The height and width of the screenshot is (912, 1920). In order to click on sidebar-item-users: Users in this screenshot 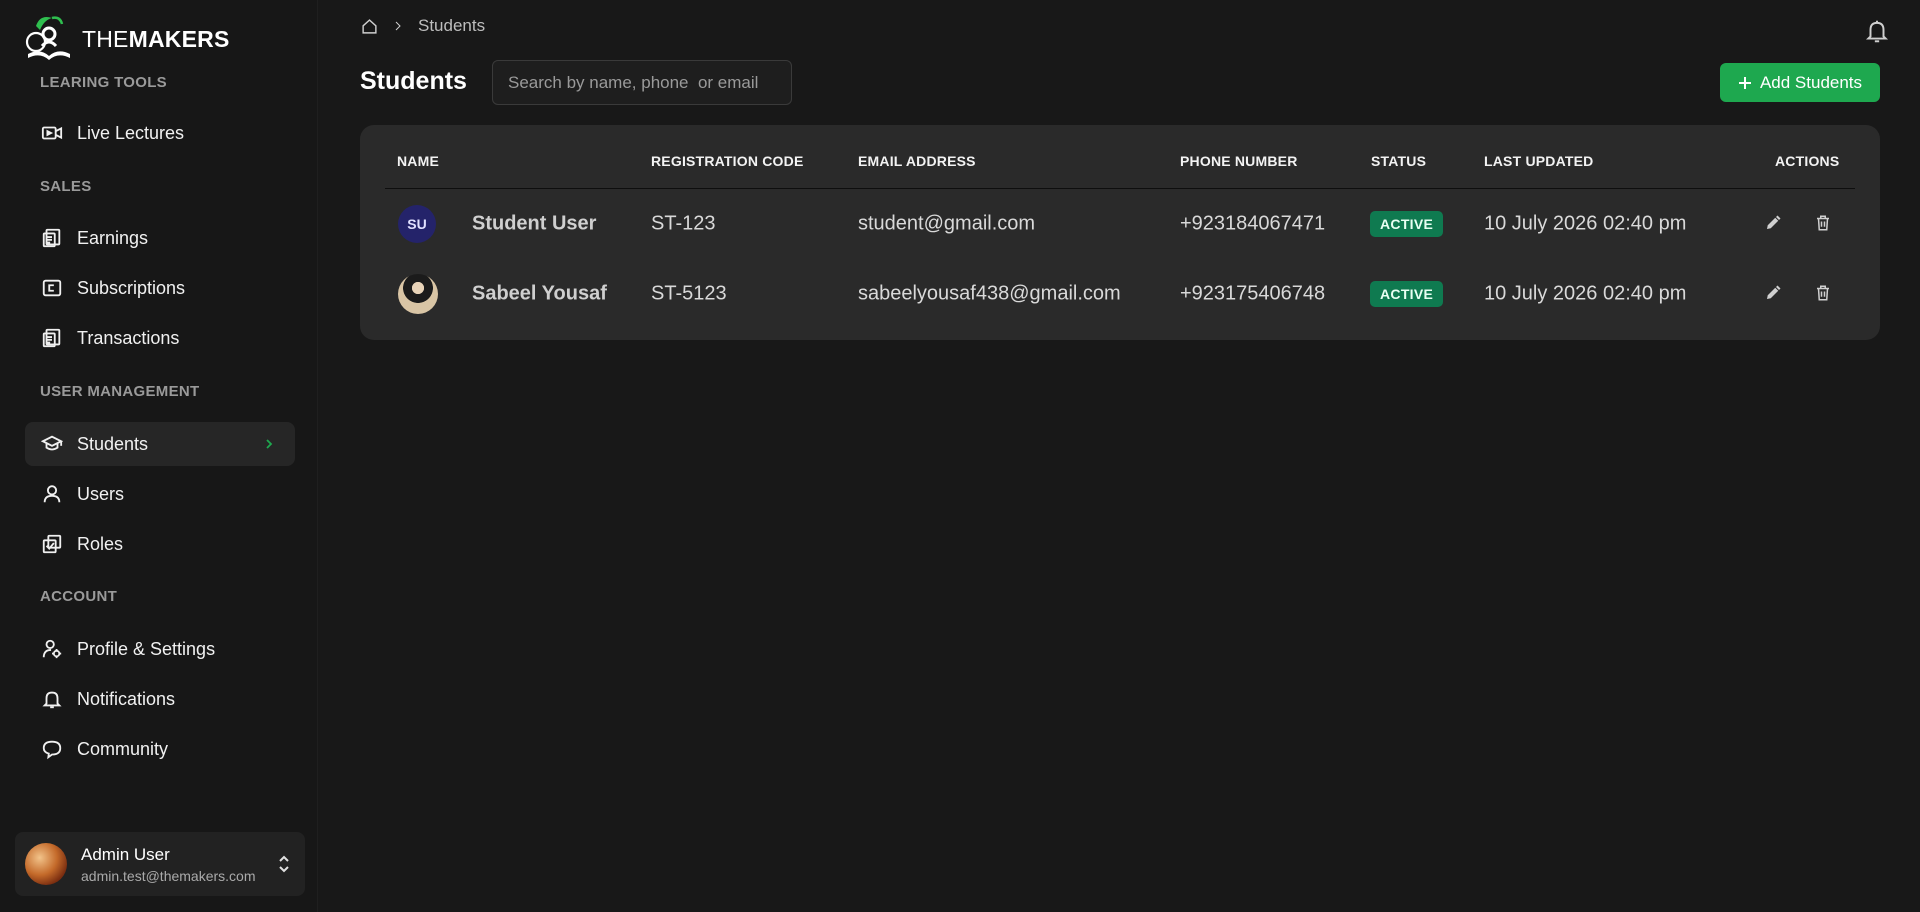, I will do `click(160, 494)`.